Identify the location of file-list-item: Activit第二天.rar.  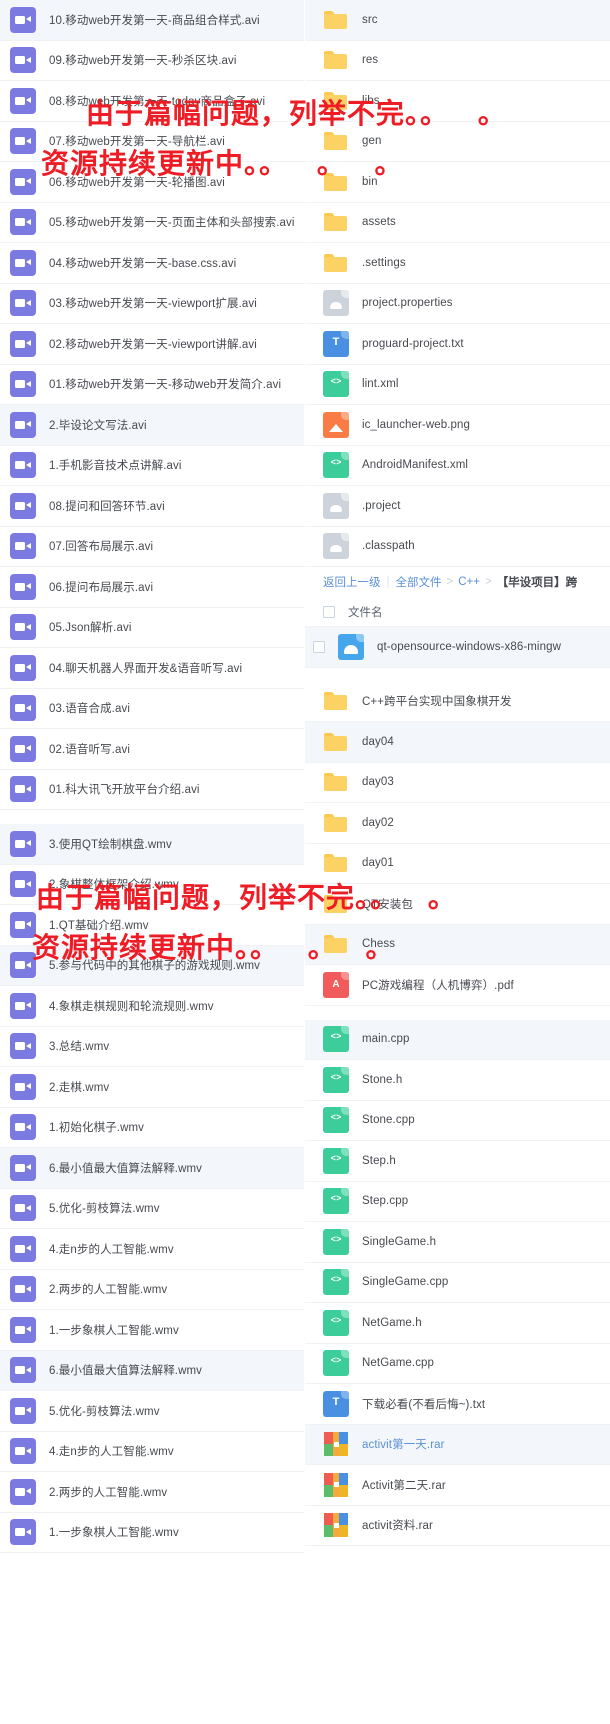
(457, 1485).